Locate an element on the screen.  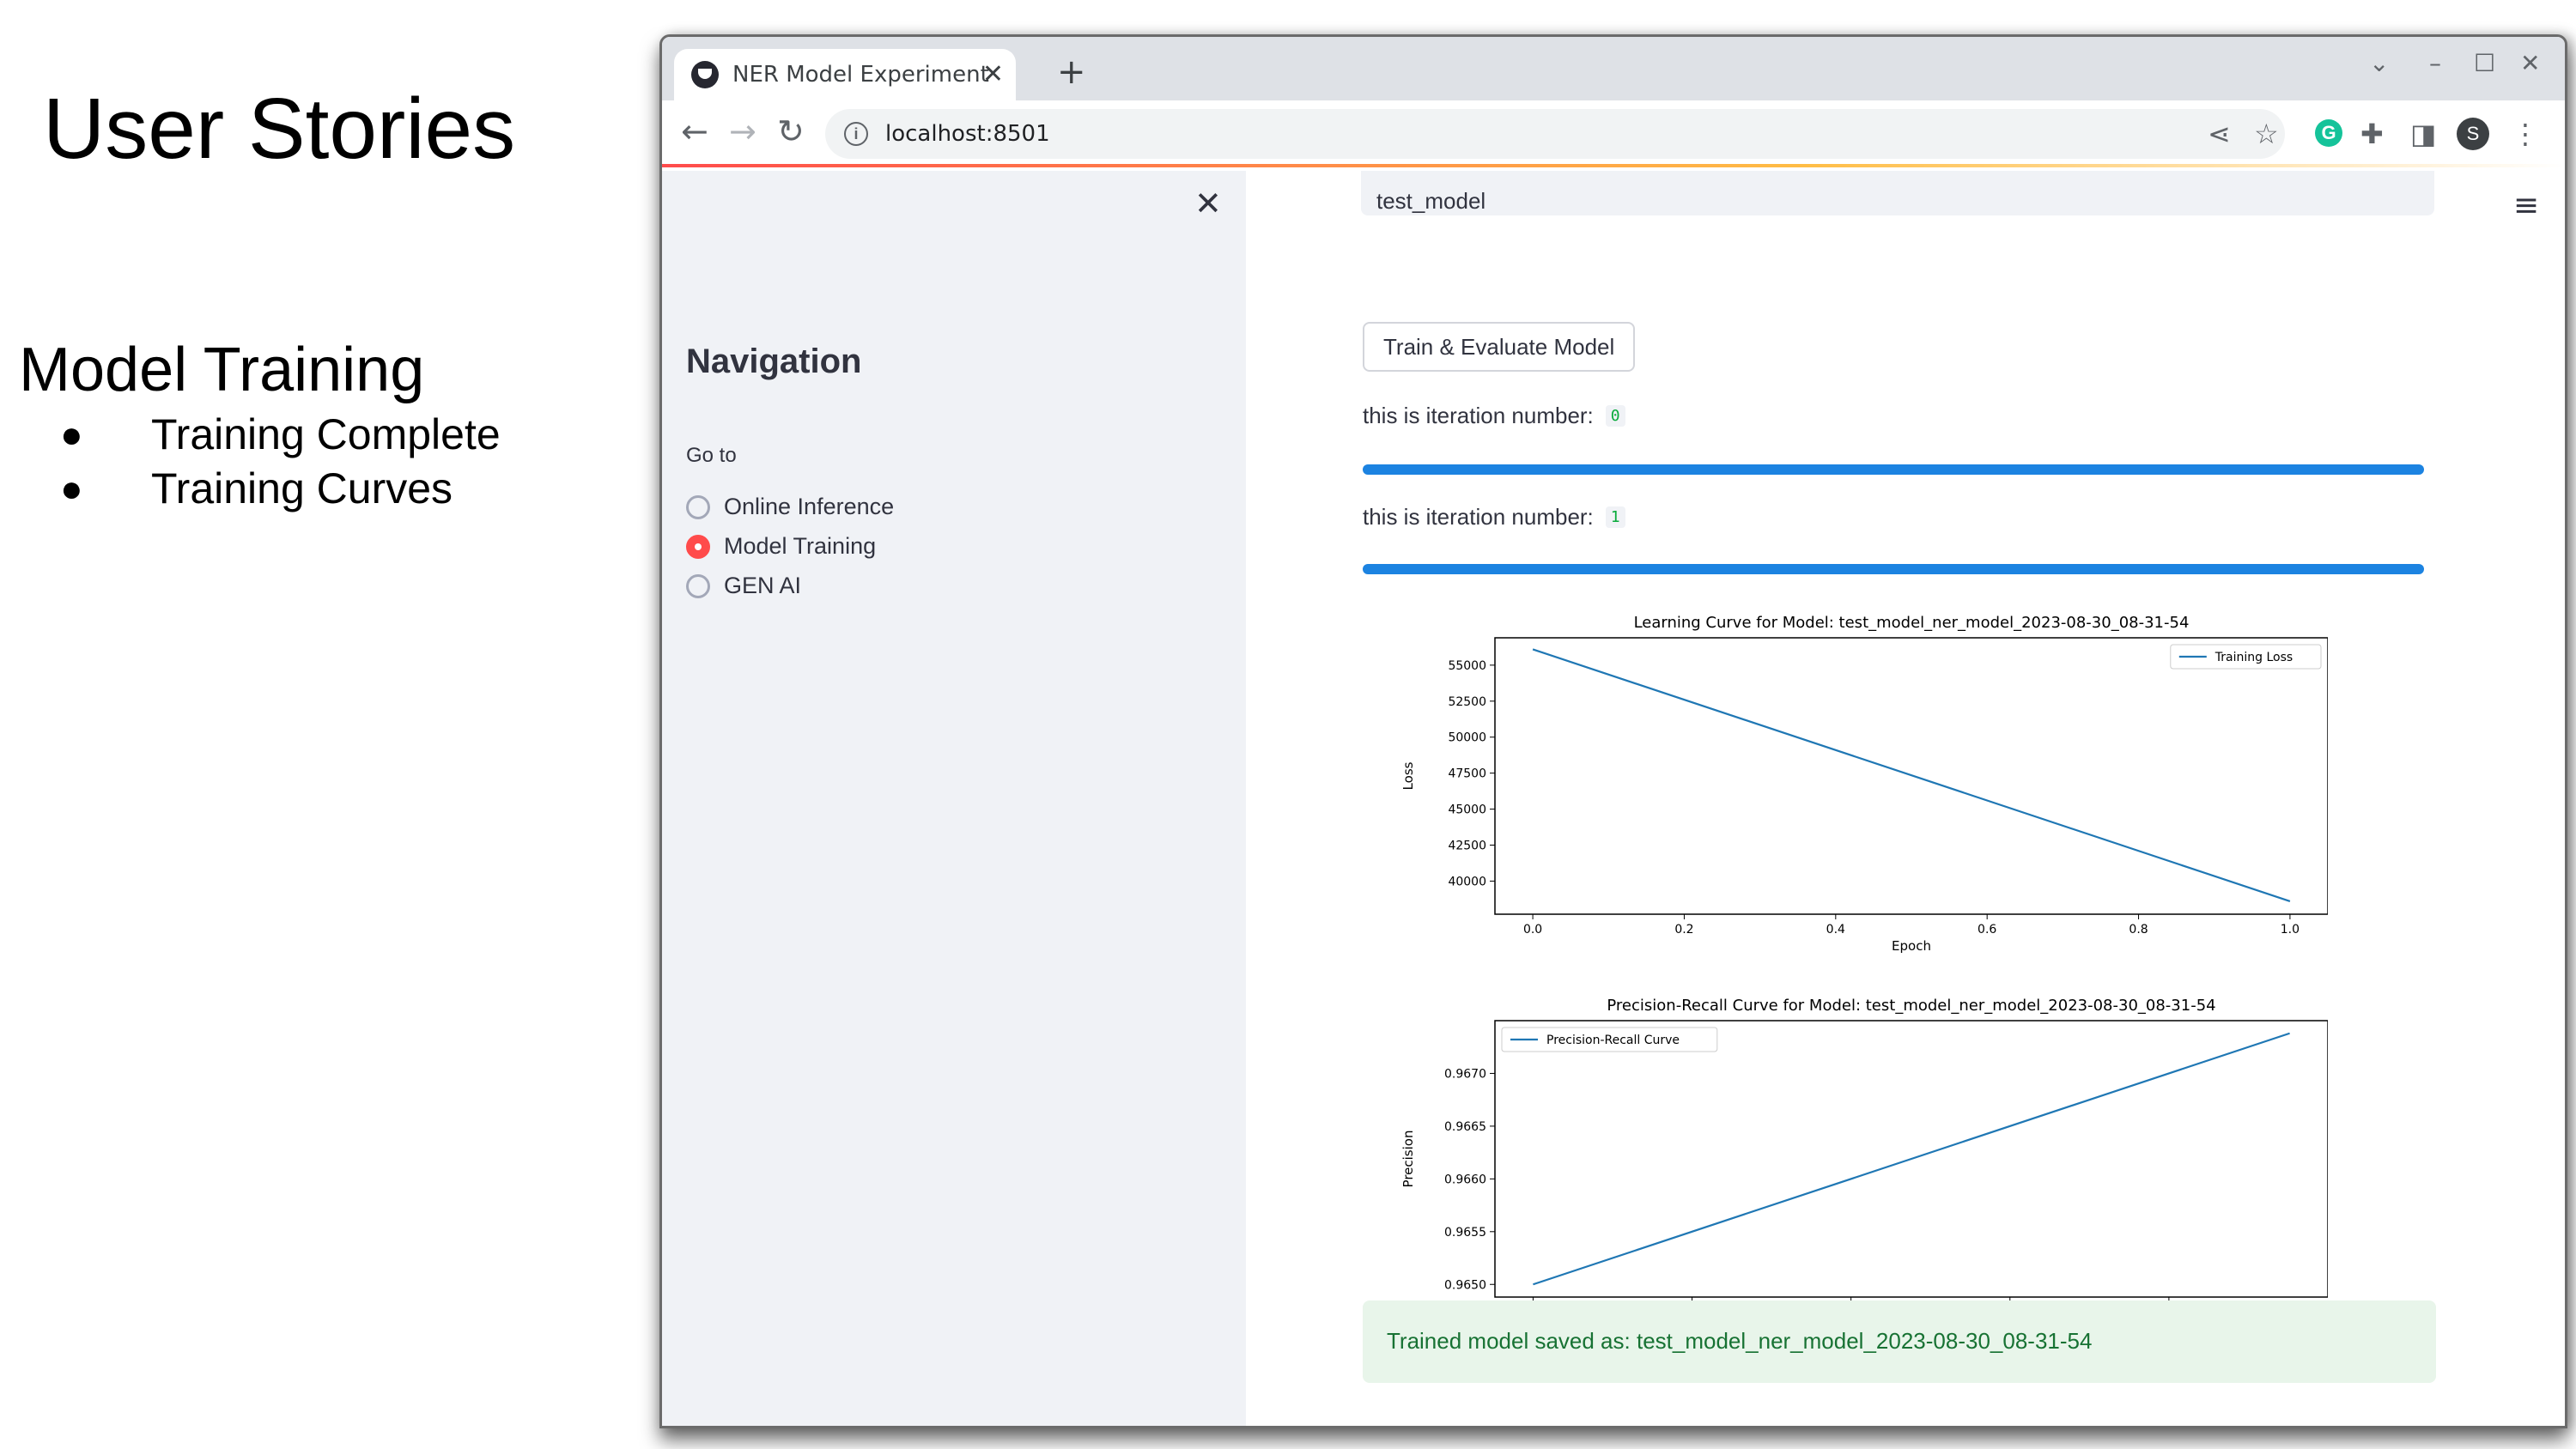
model-name-input: test_model is located at coordinates (1897, 193).